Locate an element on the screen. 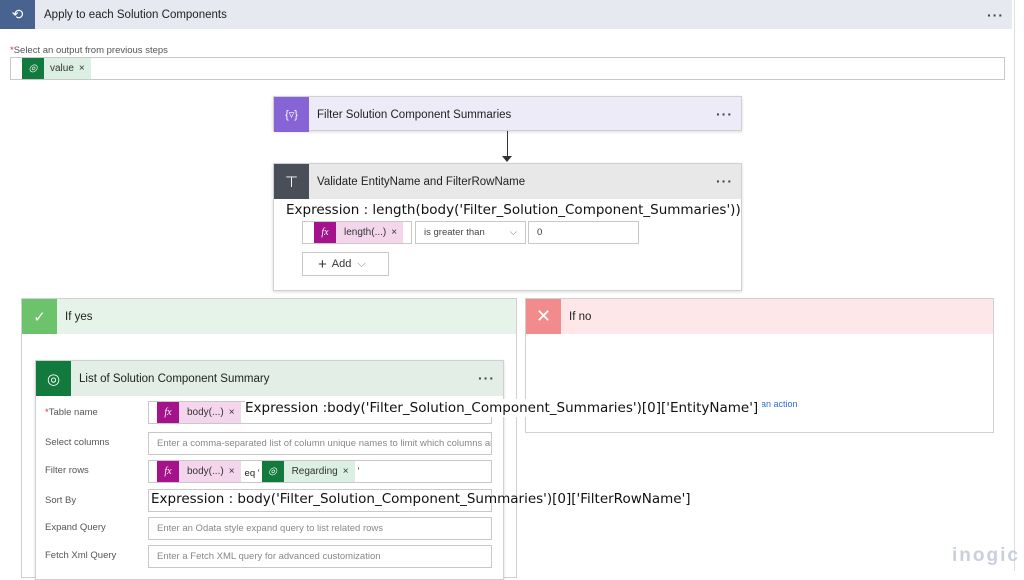 Image resolution: width=1024 pixels, height=580 pixels. label-sort-by: Sort By is located at coordinates (61, 500).